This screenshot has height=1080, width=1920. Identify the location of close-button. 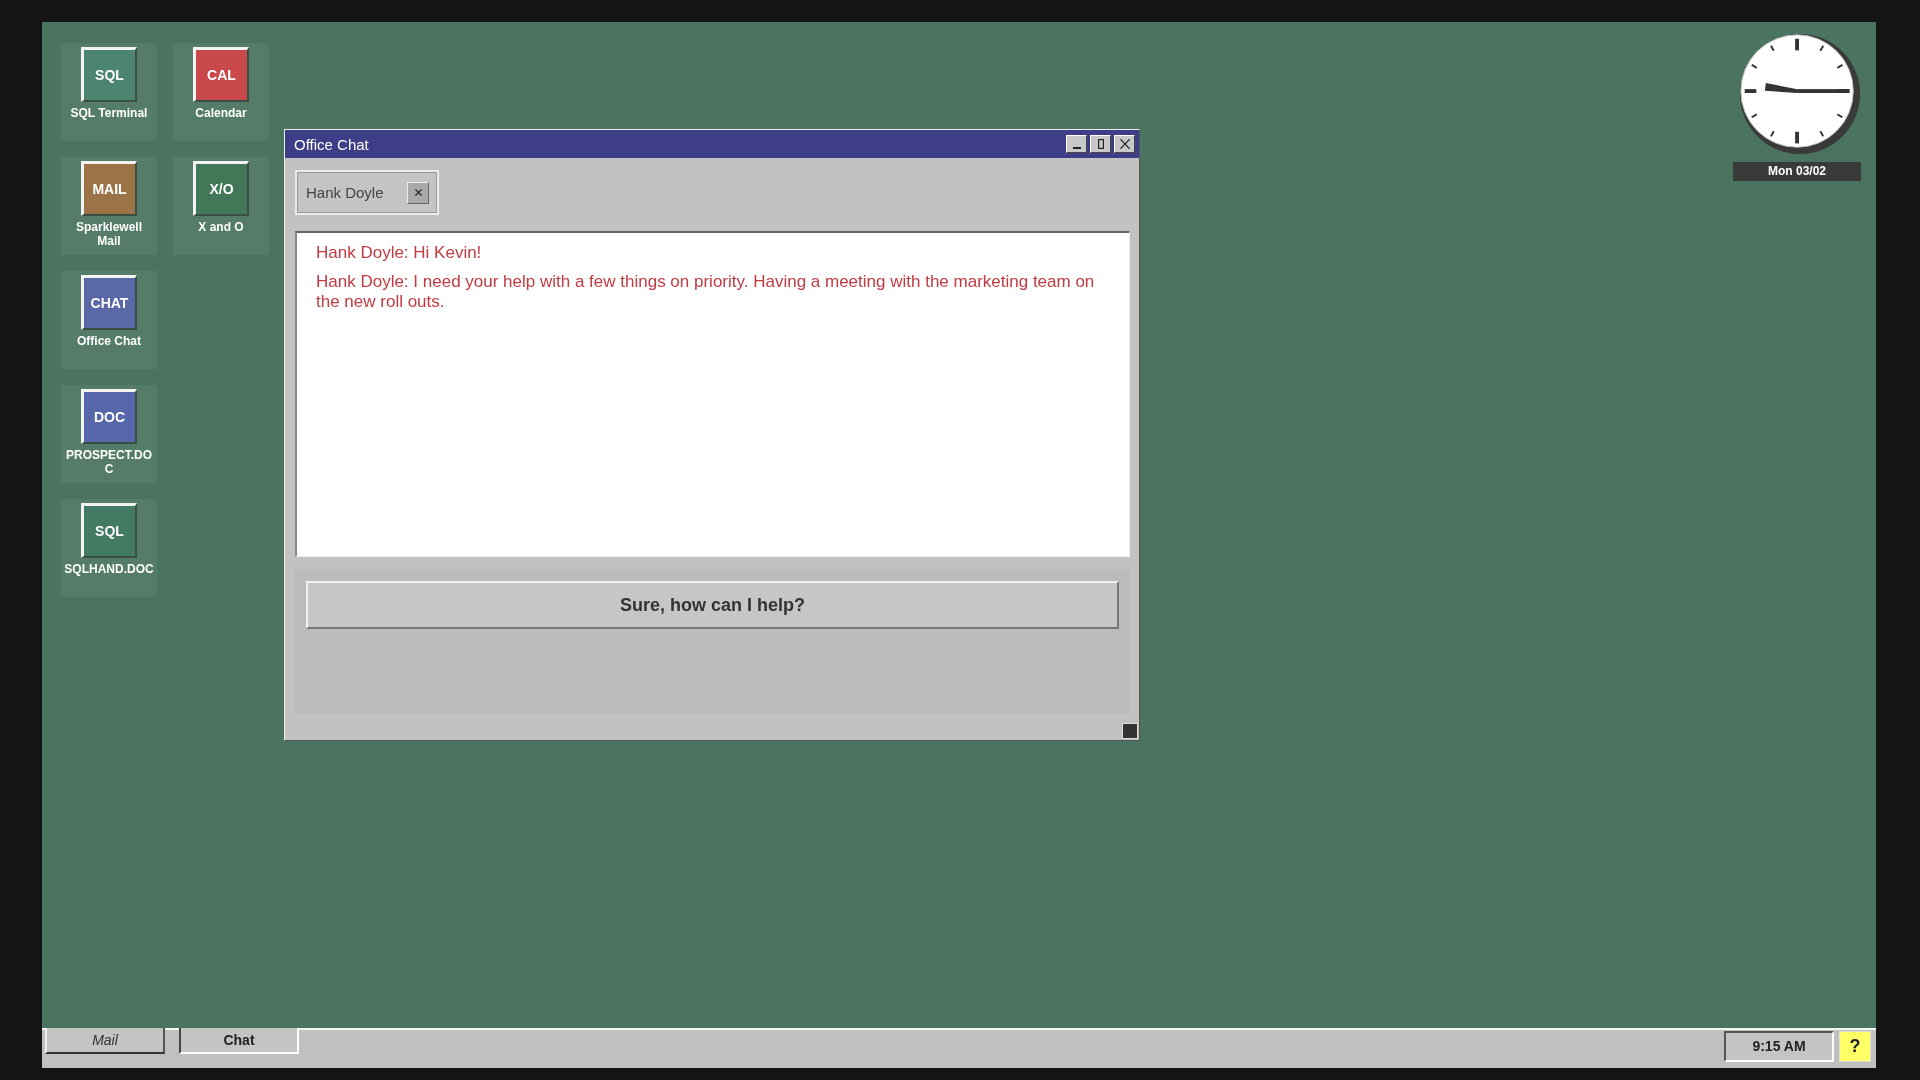
(1124, 144).